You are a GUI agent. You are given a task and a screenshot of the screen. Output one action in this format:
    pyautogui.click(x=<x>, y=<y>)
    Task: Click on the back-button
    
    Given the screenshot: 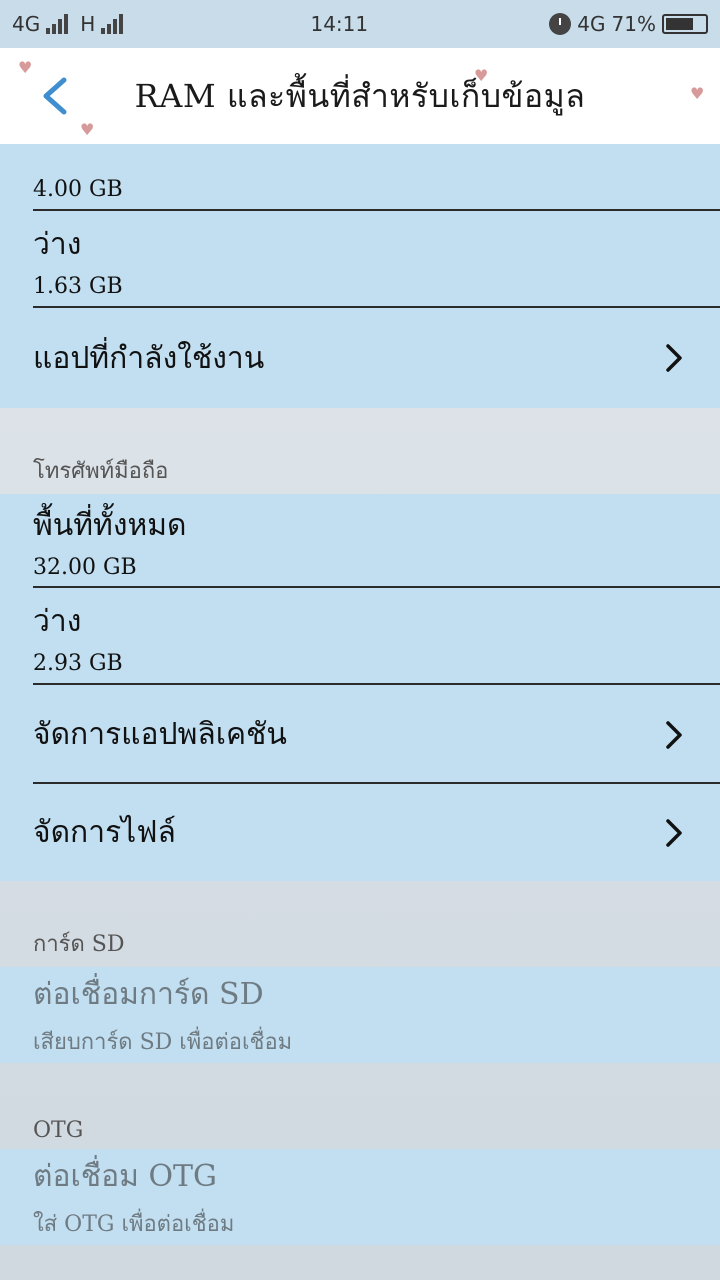 What is the action you would take?
    pyautogui.click(x=54, y=96)
    